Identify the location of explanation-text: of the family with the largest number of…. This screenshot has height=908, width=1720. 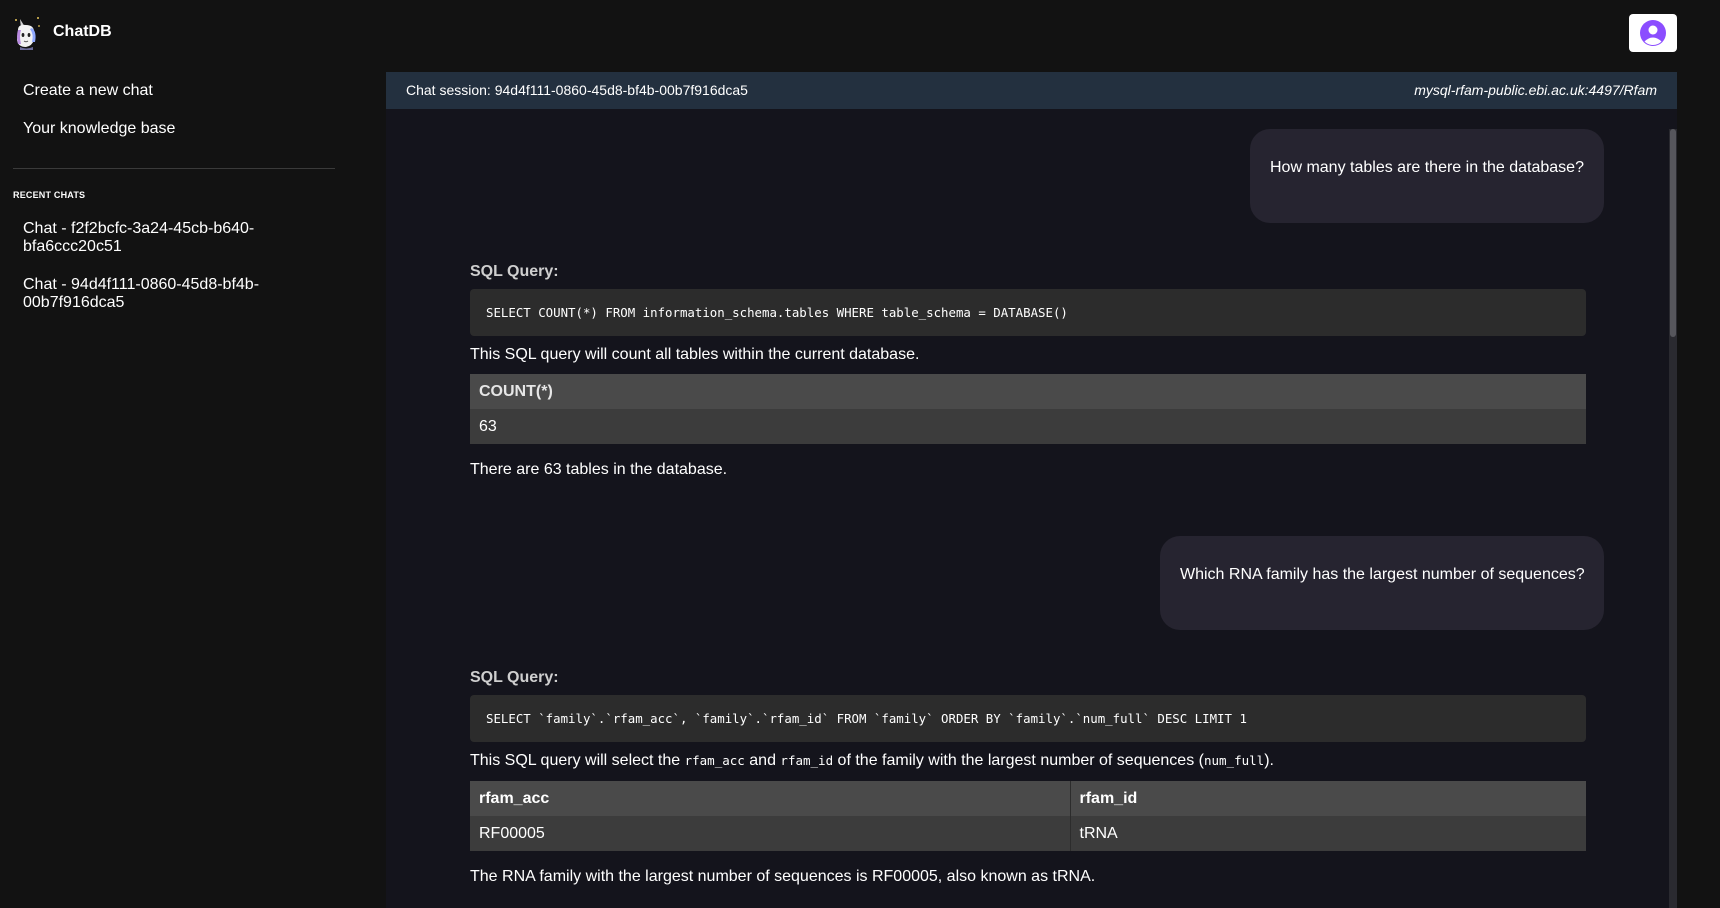
(1018, 760).